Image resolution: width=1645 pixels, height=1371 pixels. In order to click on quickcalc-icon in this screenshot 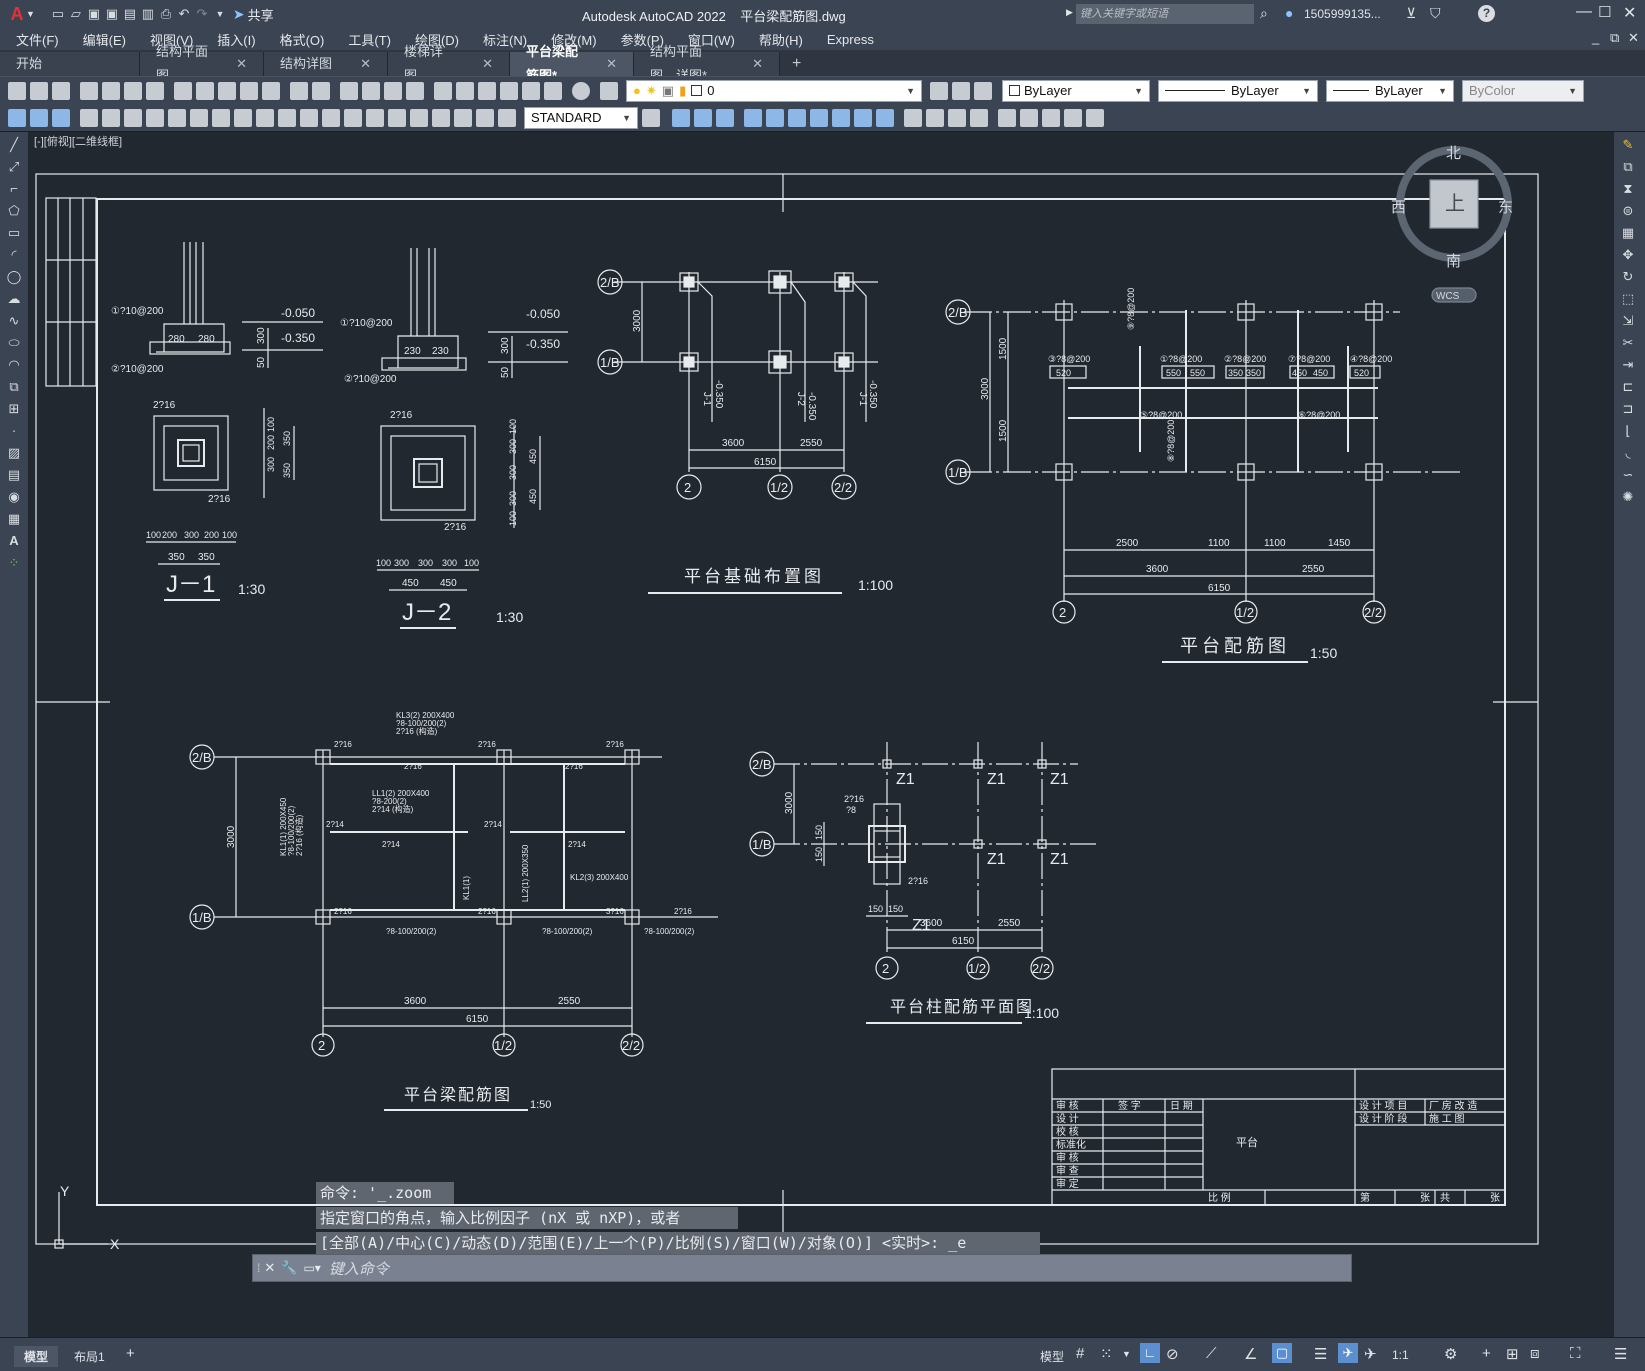, I will do `click(553, 90)`.